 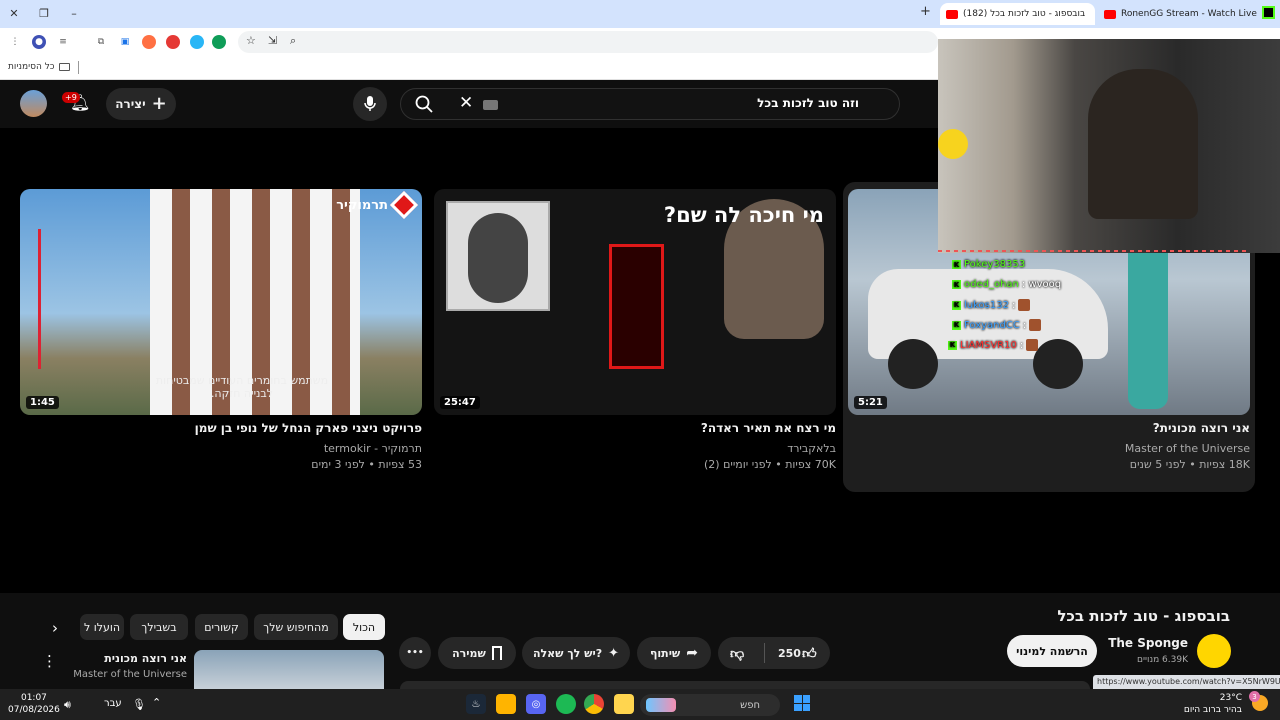 I want to click on chip-from-search: מהחיפוש שלך, so click(x=296, y=627).